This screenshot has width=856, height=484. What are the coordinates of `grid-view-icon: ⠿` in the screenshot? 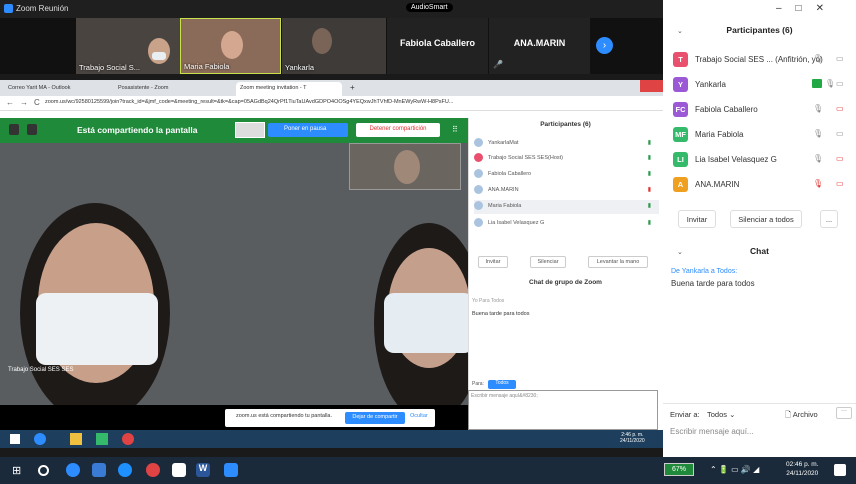 It's located at (455, 129).